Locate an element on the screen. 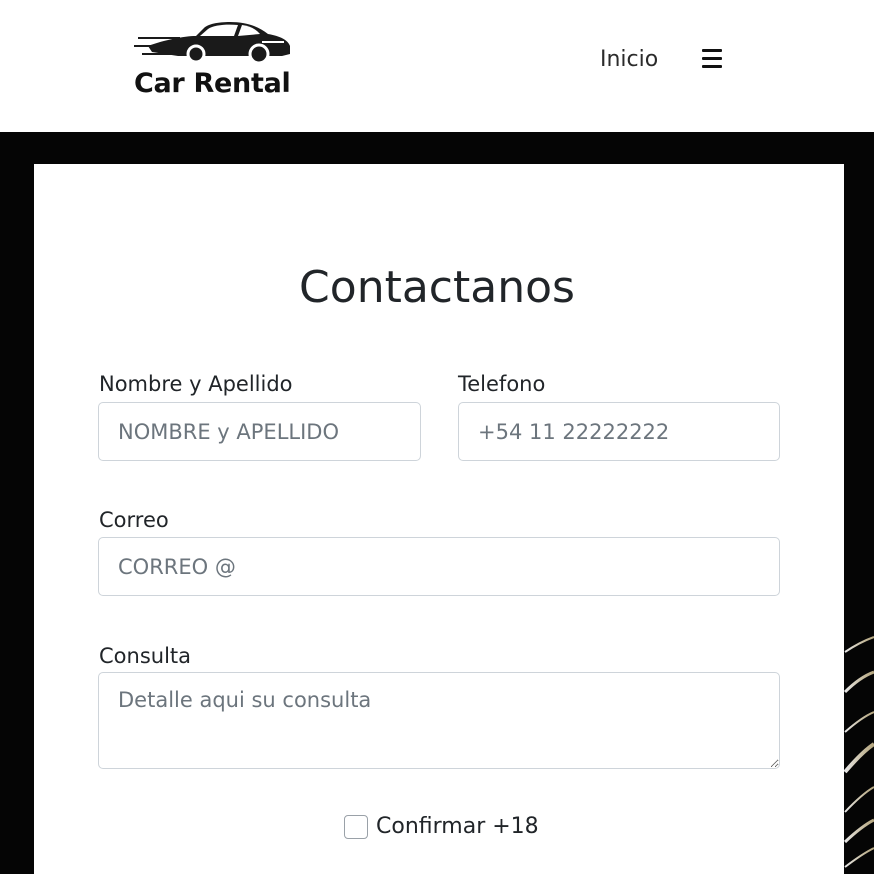  query-label: Consulta is located at coordinates (145, 656).